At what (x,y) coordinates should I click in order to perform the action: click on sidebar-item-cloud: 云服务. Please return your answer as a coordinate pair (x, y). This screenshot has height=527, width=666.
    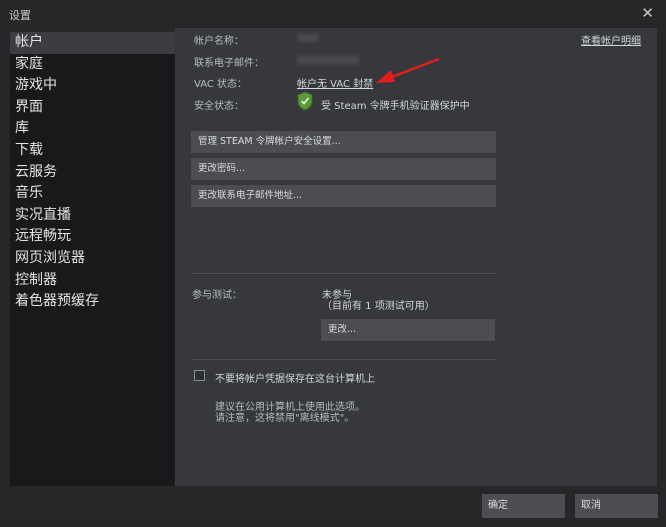
    Looking at the image, I should click on (92, 173).